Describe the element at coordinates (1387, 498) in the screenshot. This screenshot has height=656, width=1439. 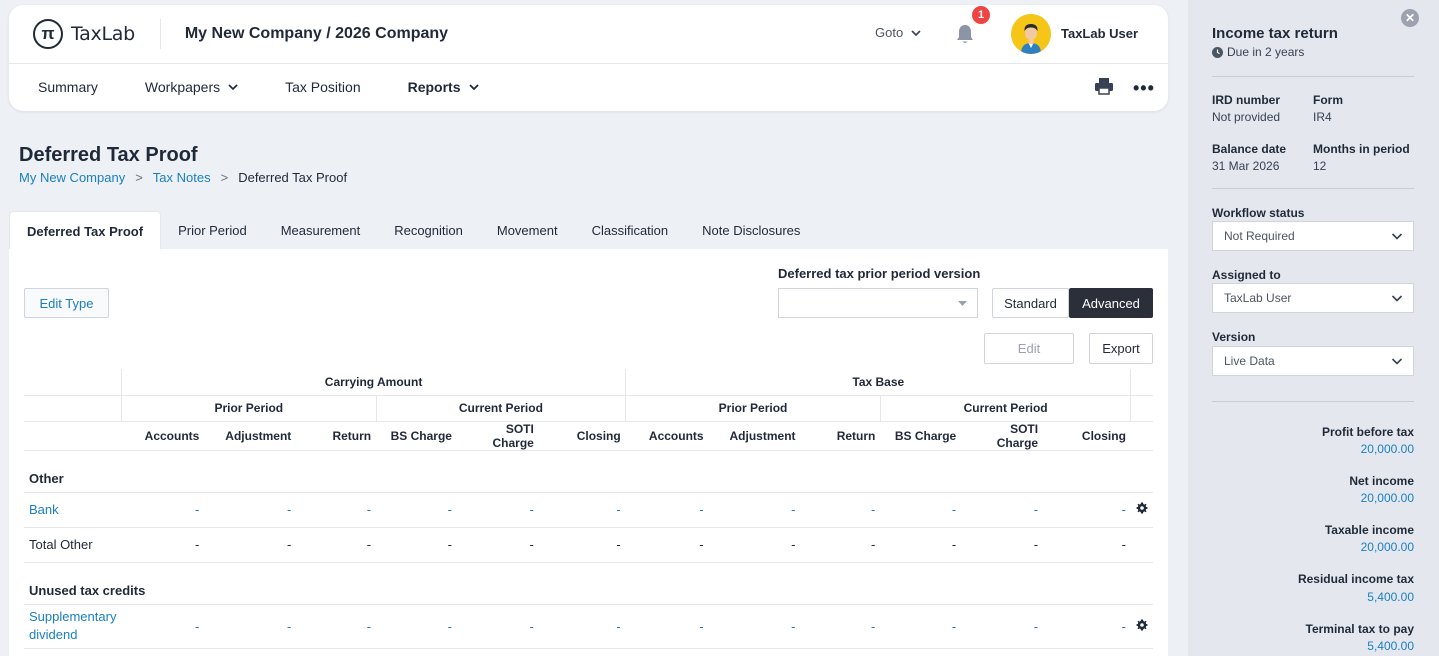
I see `net-income-value: 20,000.00` at that location.